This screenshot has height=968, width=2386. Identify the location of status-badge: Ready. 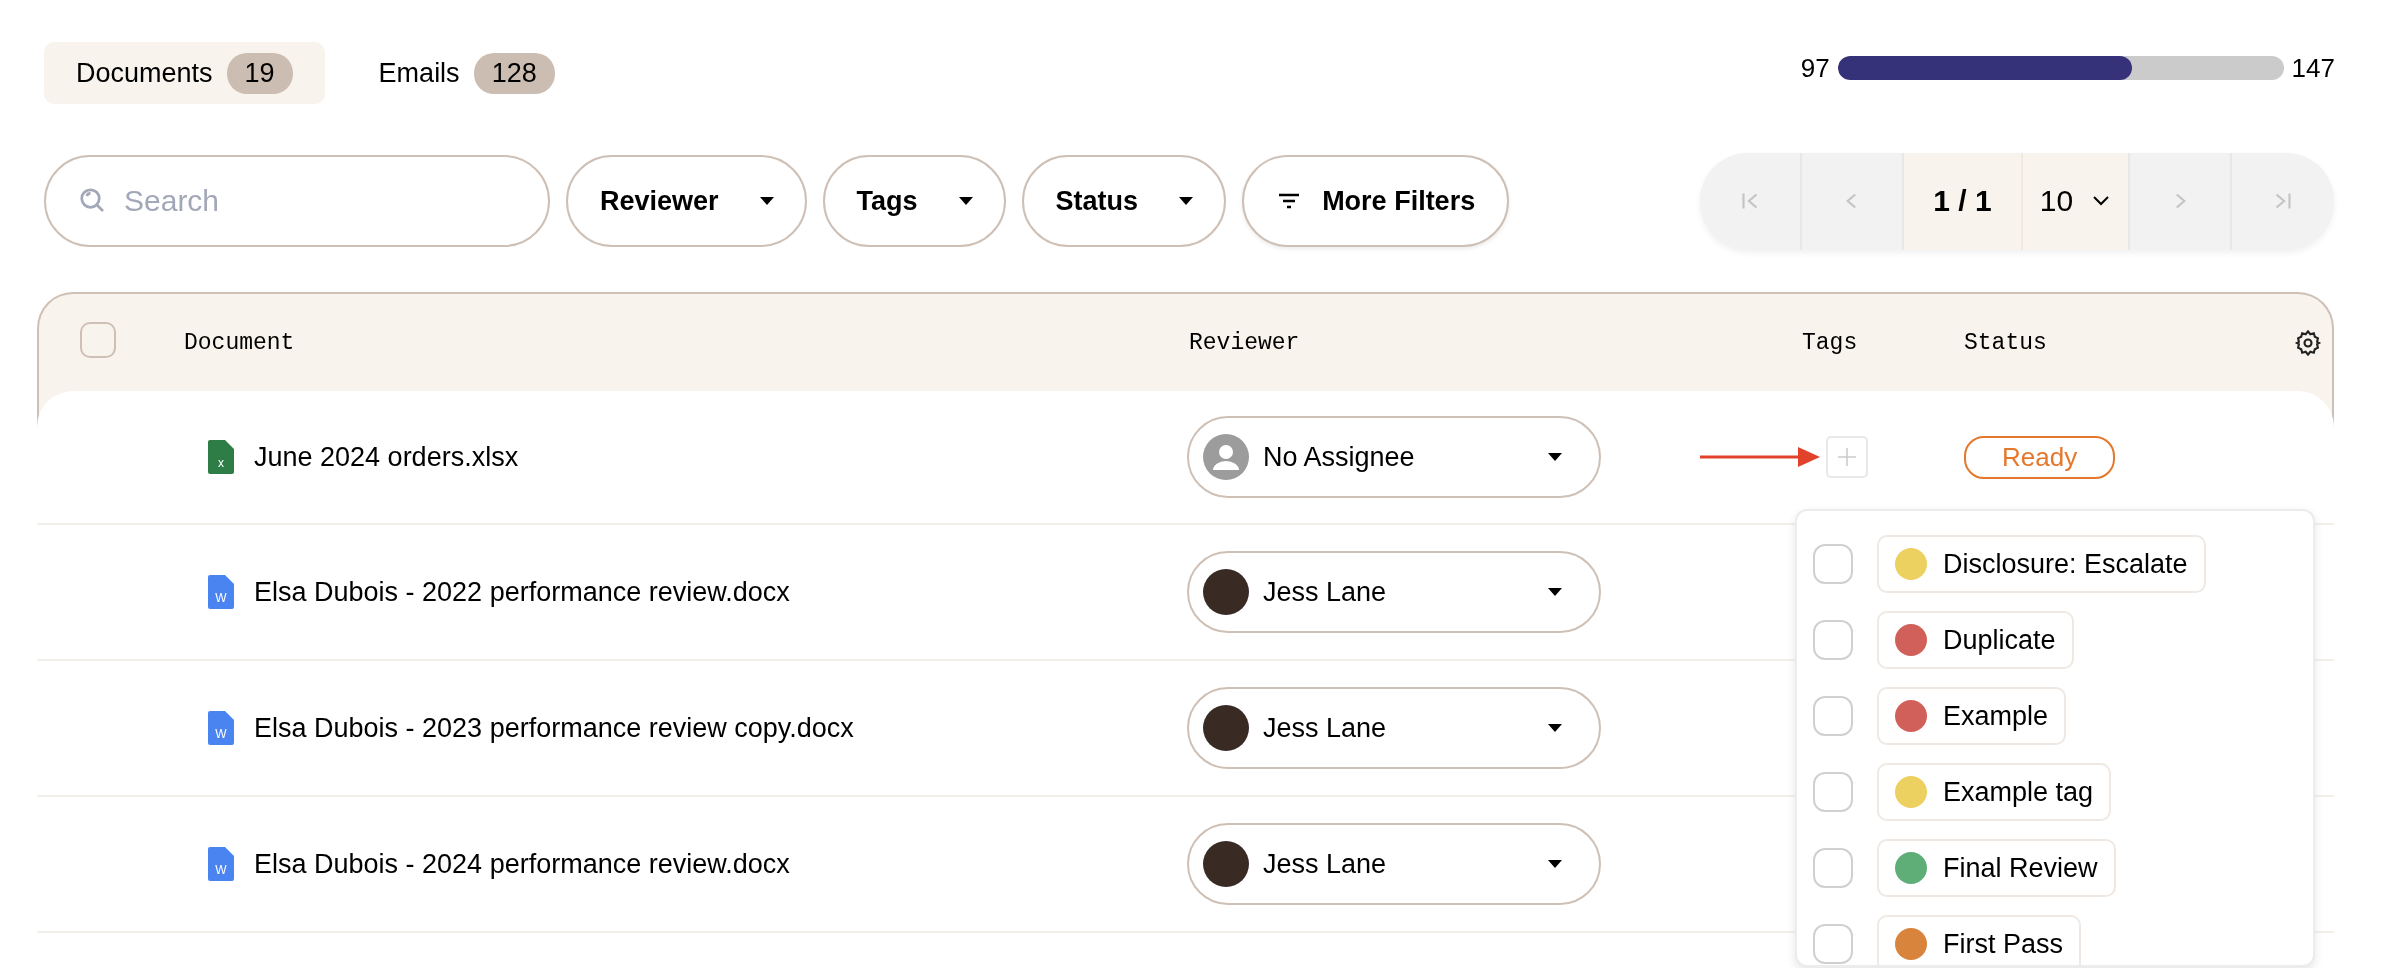
(2040, 457).